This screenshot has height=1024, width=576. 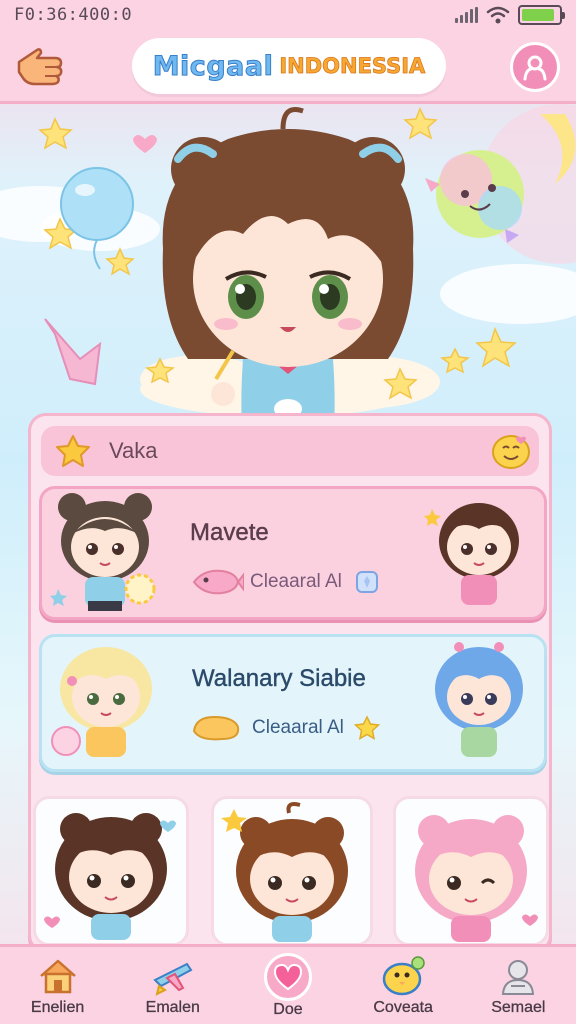 I want to click on nav-item-doe: Doe, so click(x=288, y=986).